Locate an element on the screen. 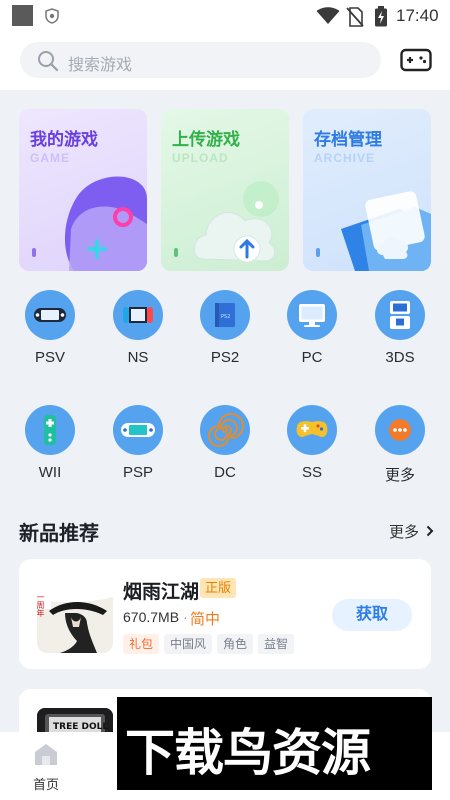  watermark-text: 下载鸟资源 is located at coordinates (248, 753).